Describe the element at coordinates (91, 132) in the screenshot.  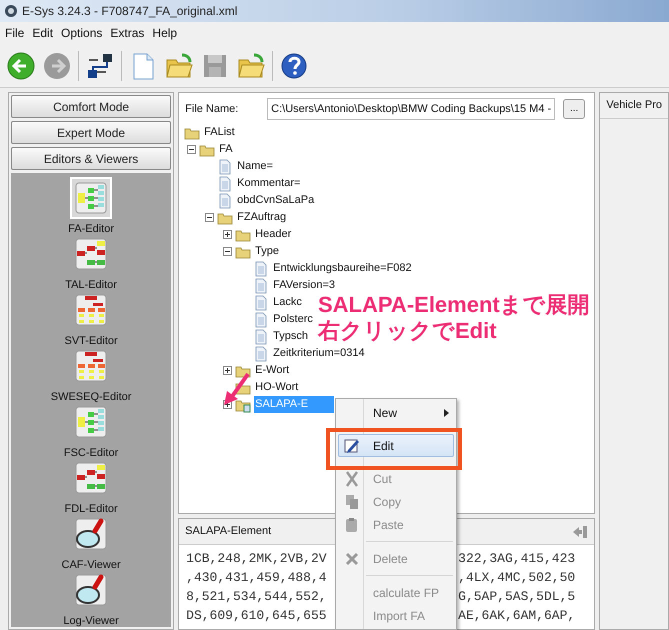
I see `mode-button: Expert Mode` at that location.